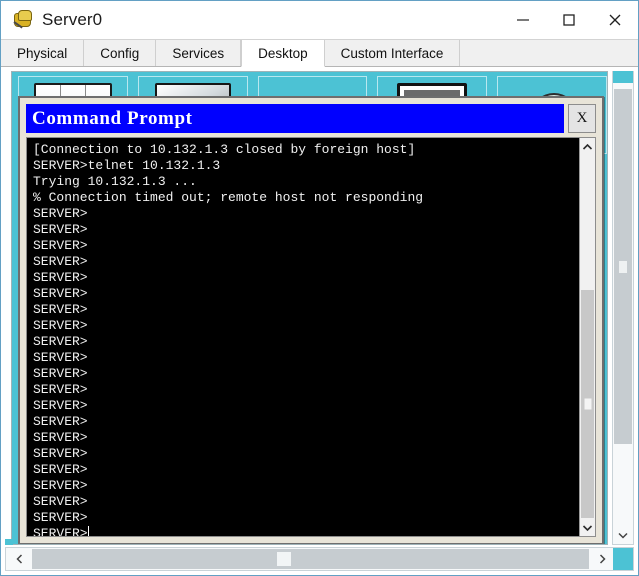  Describe the element at coordinates (72, 19) in the screenshot. I see `window-title: Server0` at that location.